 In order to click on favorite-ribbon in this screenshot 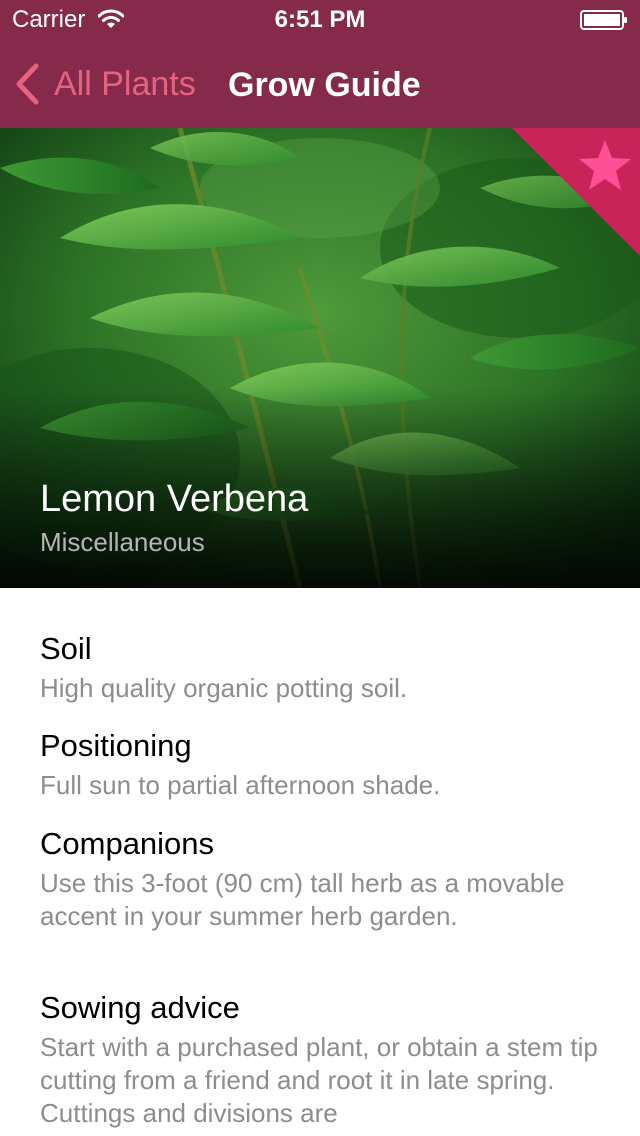, I will do `click(576, 192)`.